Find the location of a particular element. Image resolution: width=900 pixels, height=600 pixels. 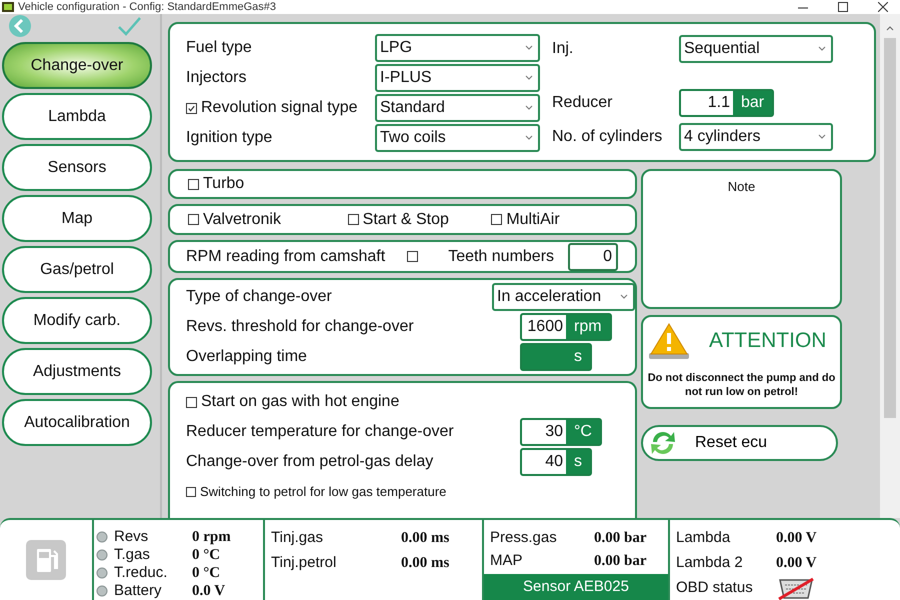

dropdown: In acceleration is located at coordinates (563, 297).